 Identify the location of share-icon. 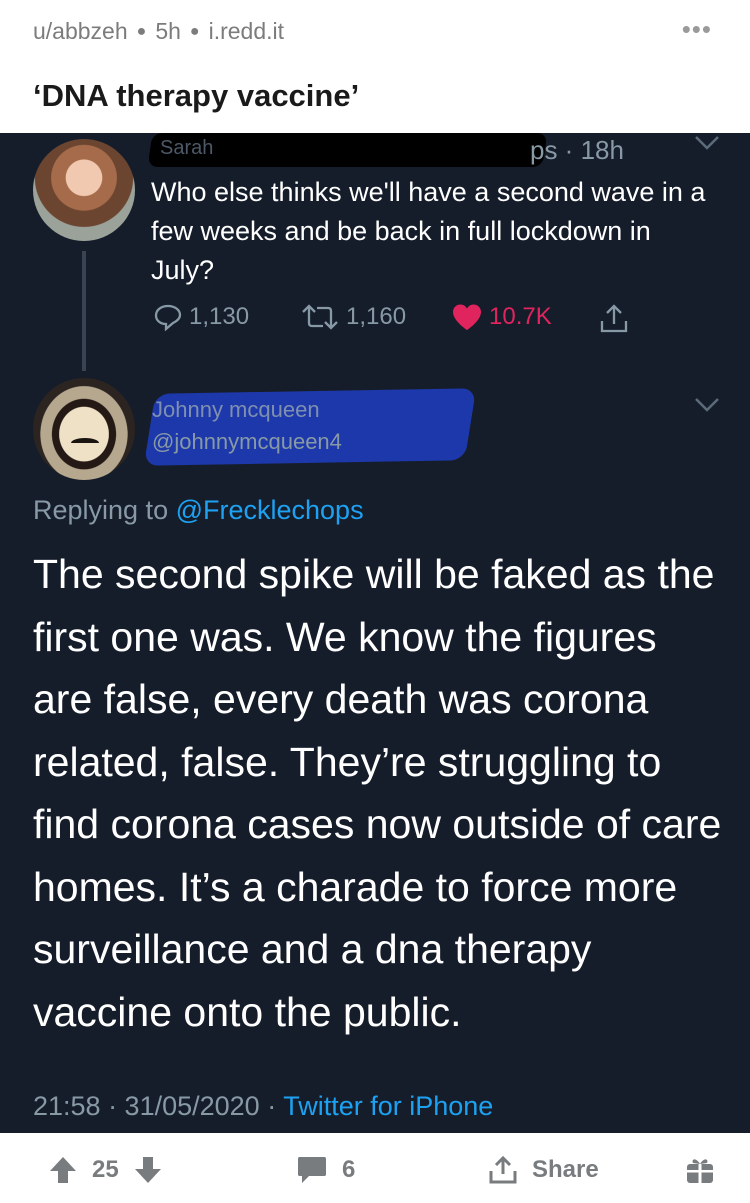
(503, 1170).